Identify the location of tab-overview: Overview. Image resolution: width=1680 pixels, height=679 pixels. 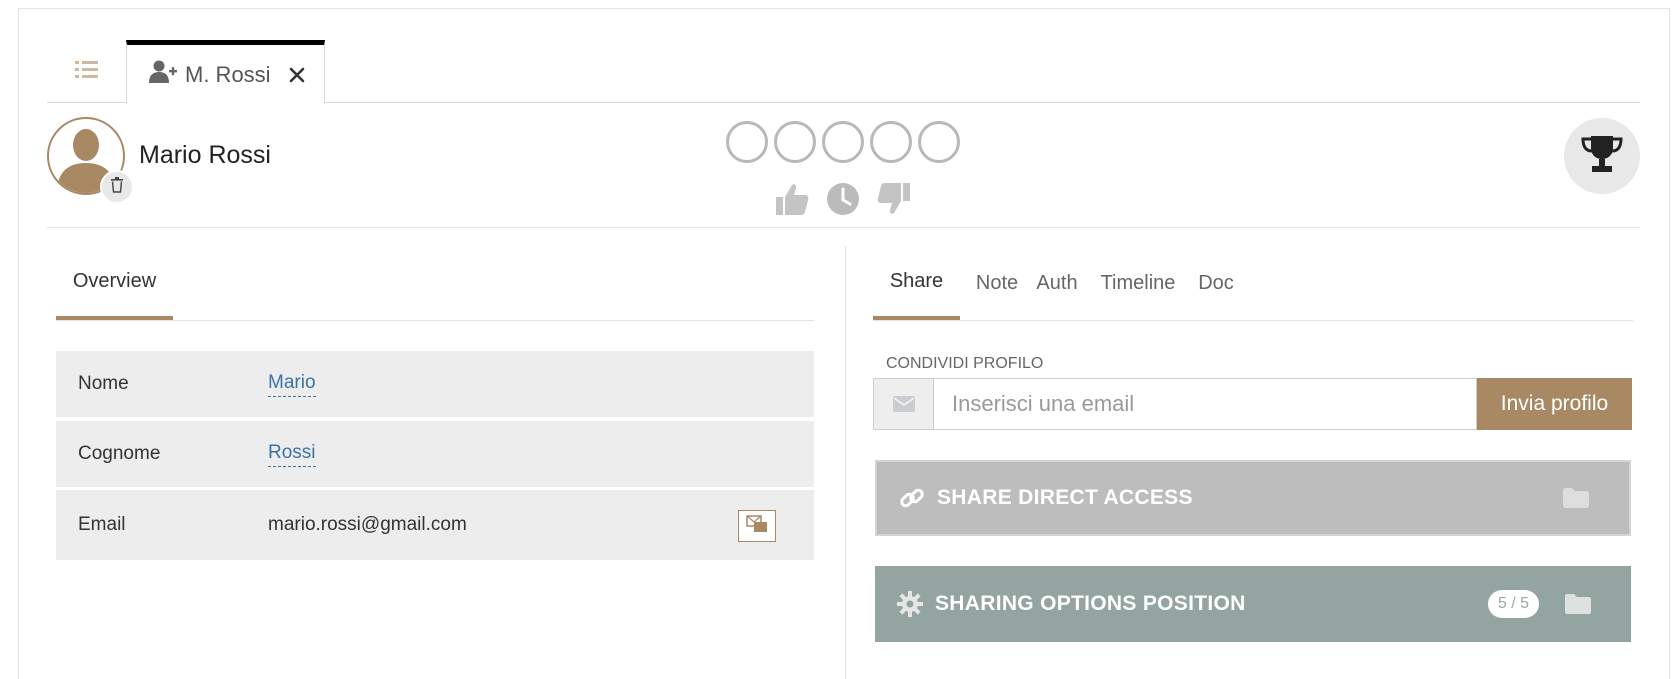
(114, 283).